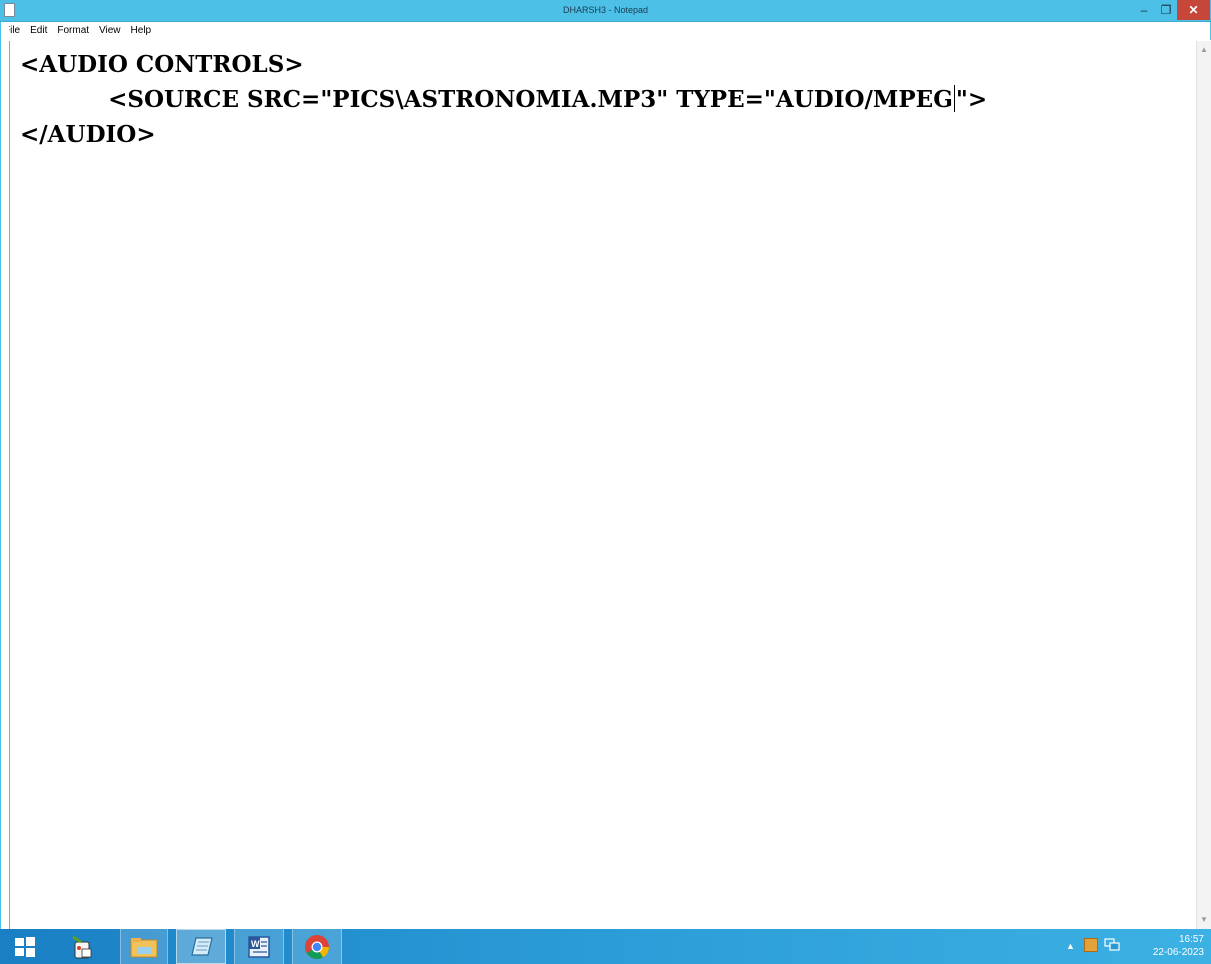  I want to click on taskbar-word: W, so click(259, 946).